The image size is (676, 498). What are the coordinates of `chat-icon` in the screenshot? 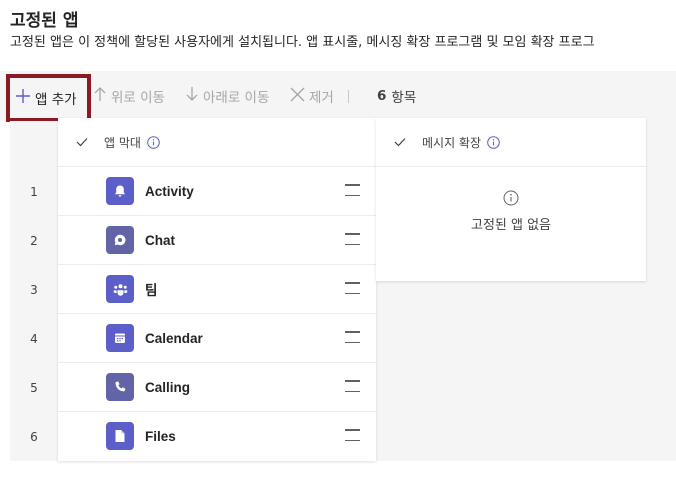 It's located at (120, 240).